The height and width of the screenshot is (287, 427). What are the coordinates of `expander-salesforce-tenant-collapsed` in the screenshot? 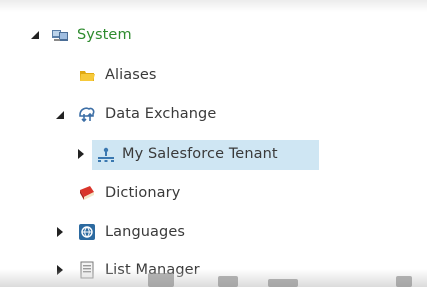 It's located at (81, 154).